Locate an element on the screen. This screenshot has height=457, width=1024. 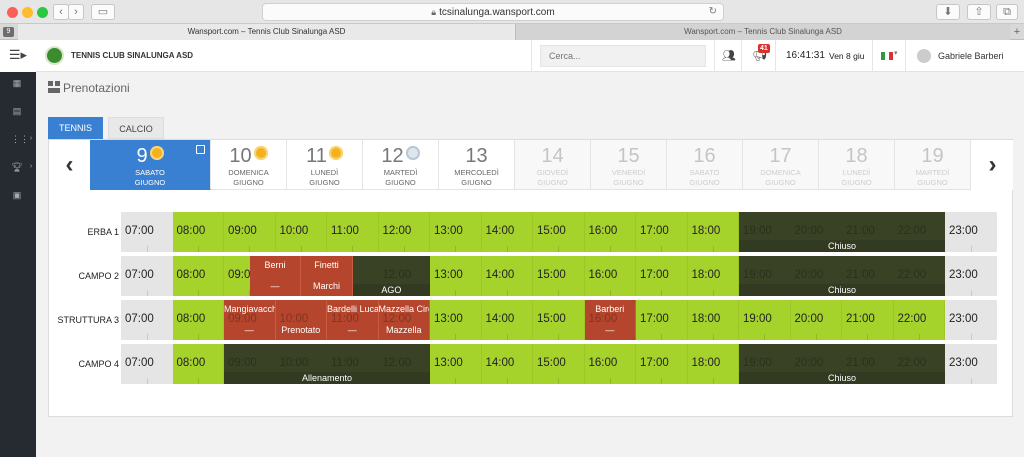
day-10: 10 DOMENICA GIUGNO is located at coordinates (249, 165).